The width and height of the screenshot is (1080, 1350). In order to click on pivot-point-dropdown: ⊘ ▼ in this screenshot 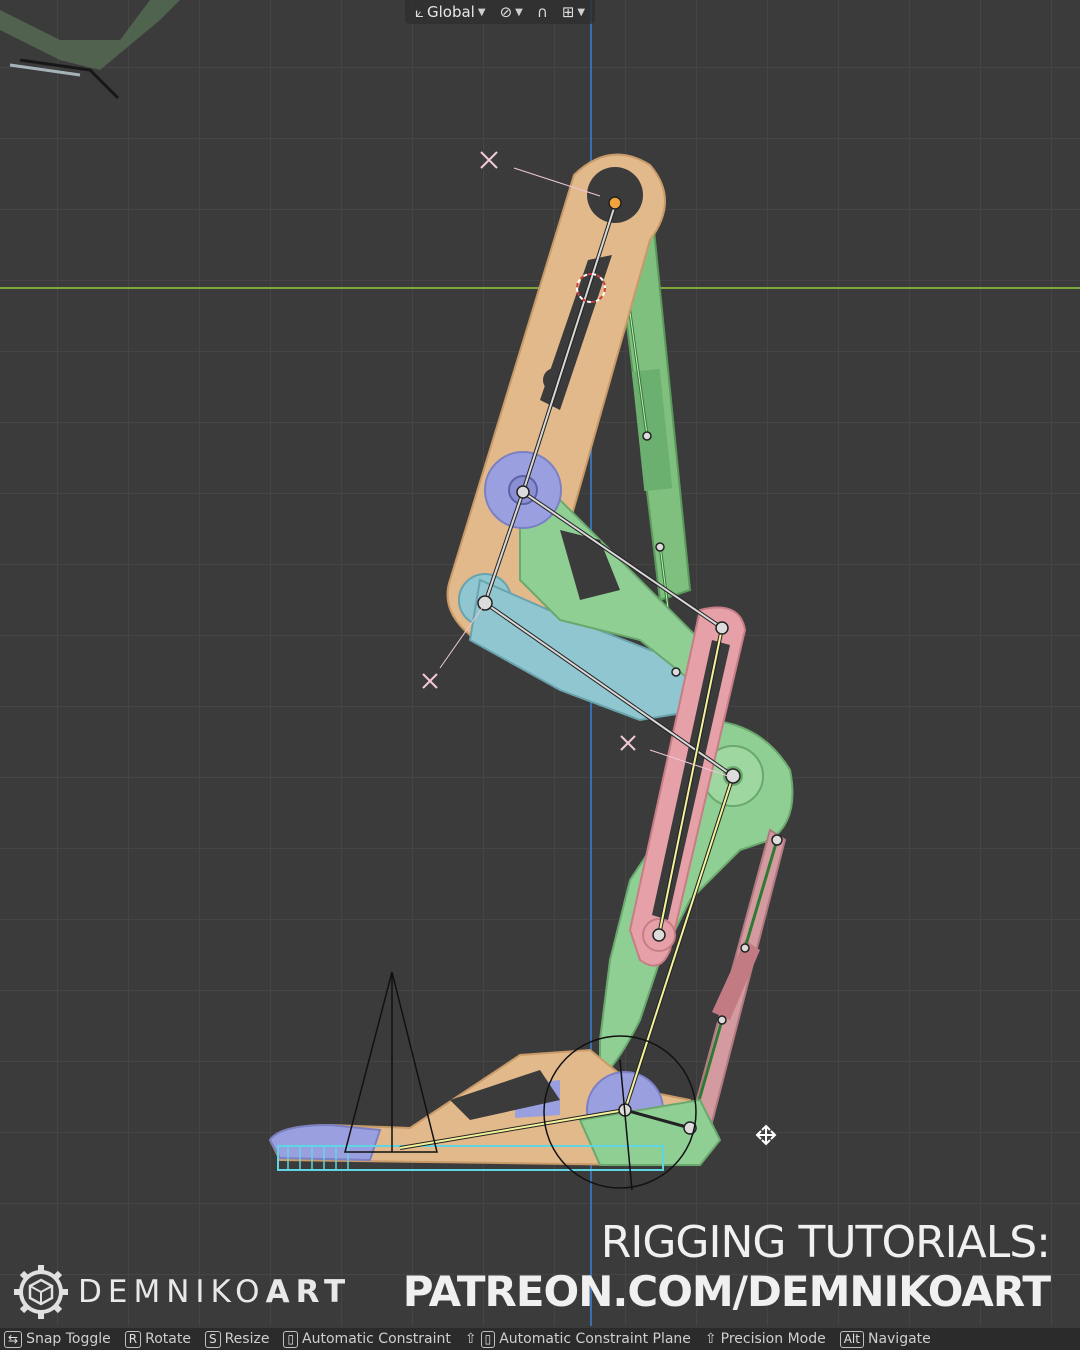, I will do `click(511, 12)`.